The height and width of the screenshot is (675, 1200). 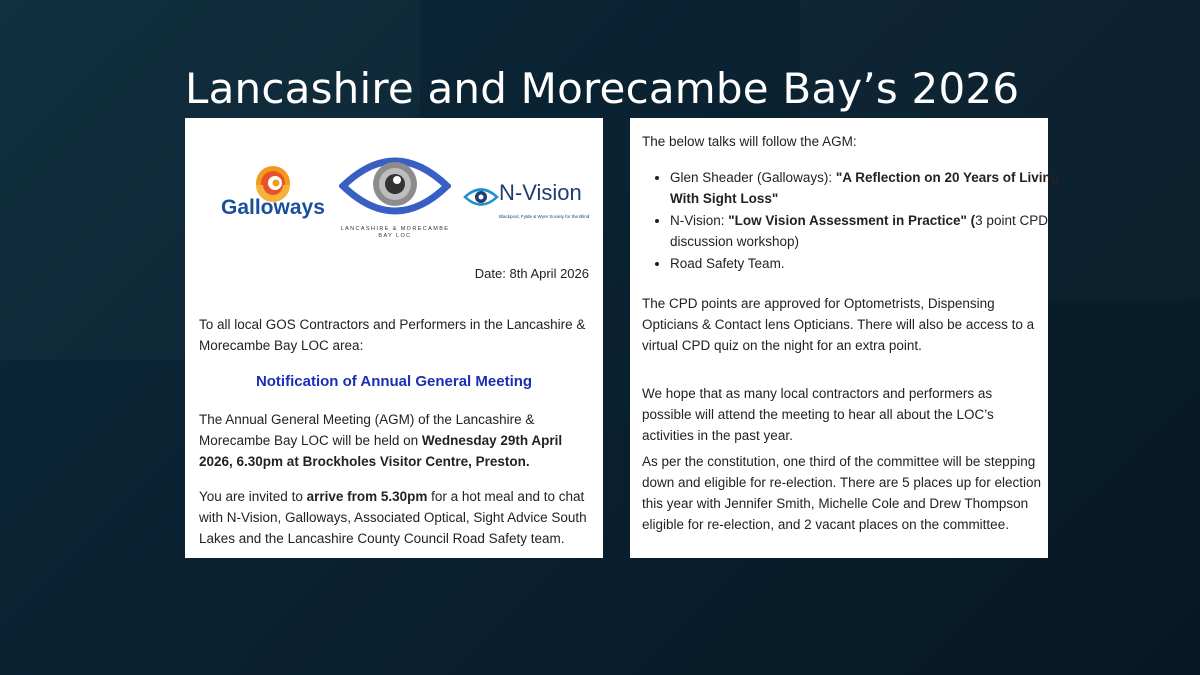 What do you see at coordinates (395, 232) in the screenshot?
I see `loc-wordmark: LANCASHIRE & MORECAMBE BAY LOC` at bounding box center [395, 232].